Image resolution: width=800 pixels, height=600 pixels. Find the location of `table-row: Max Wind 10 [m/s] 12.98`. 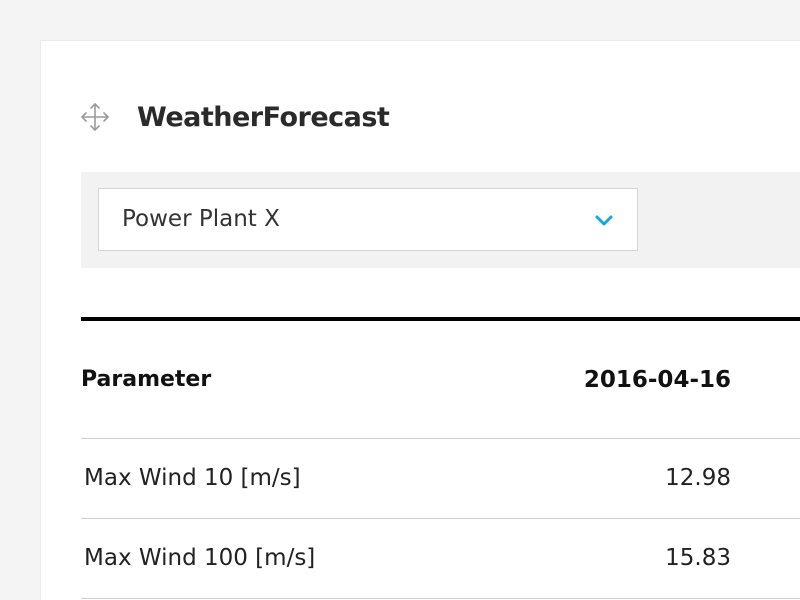

table-row: Max Wind 10 [m/s] 12.98 is located at coordinates (440, 479).